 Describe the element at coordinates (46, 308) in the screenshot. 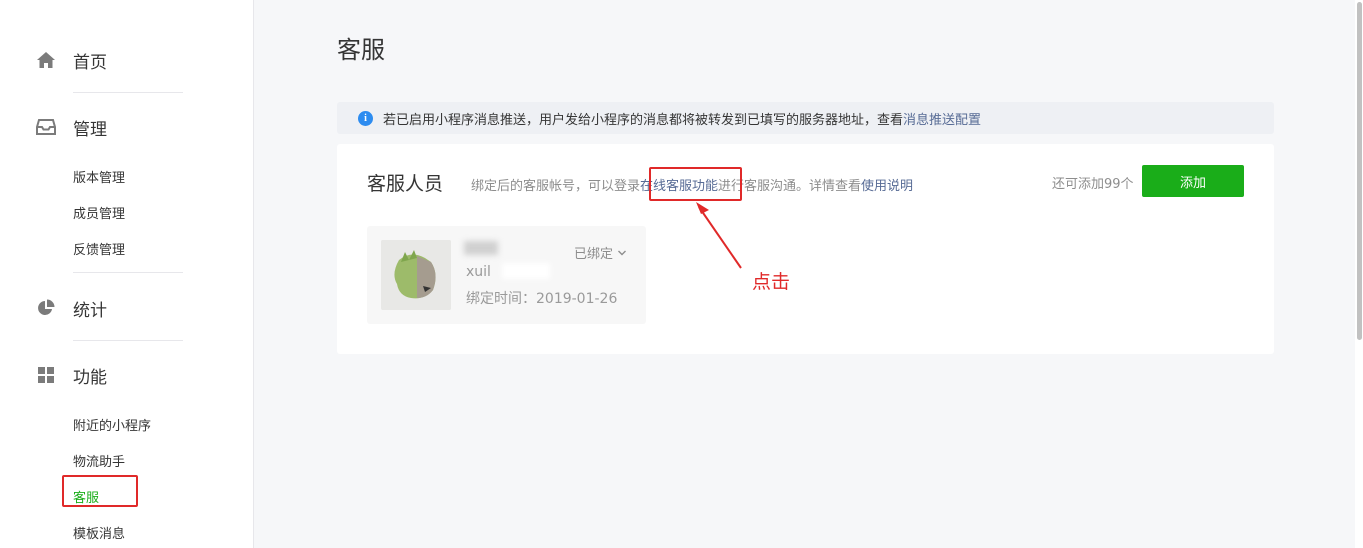

I see `pie-chart-icon` at that location.